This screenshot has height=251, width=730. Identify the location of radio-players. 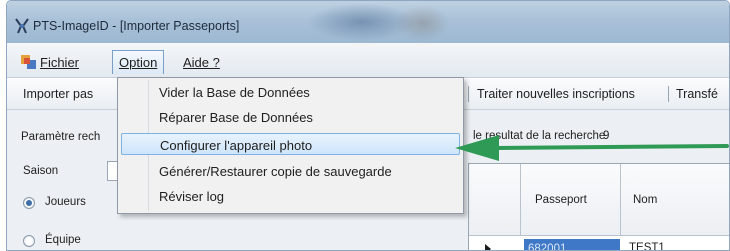
(29, 203).